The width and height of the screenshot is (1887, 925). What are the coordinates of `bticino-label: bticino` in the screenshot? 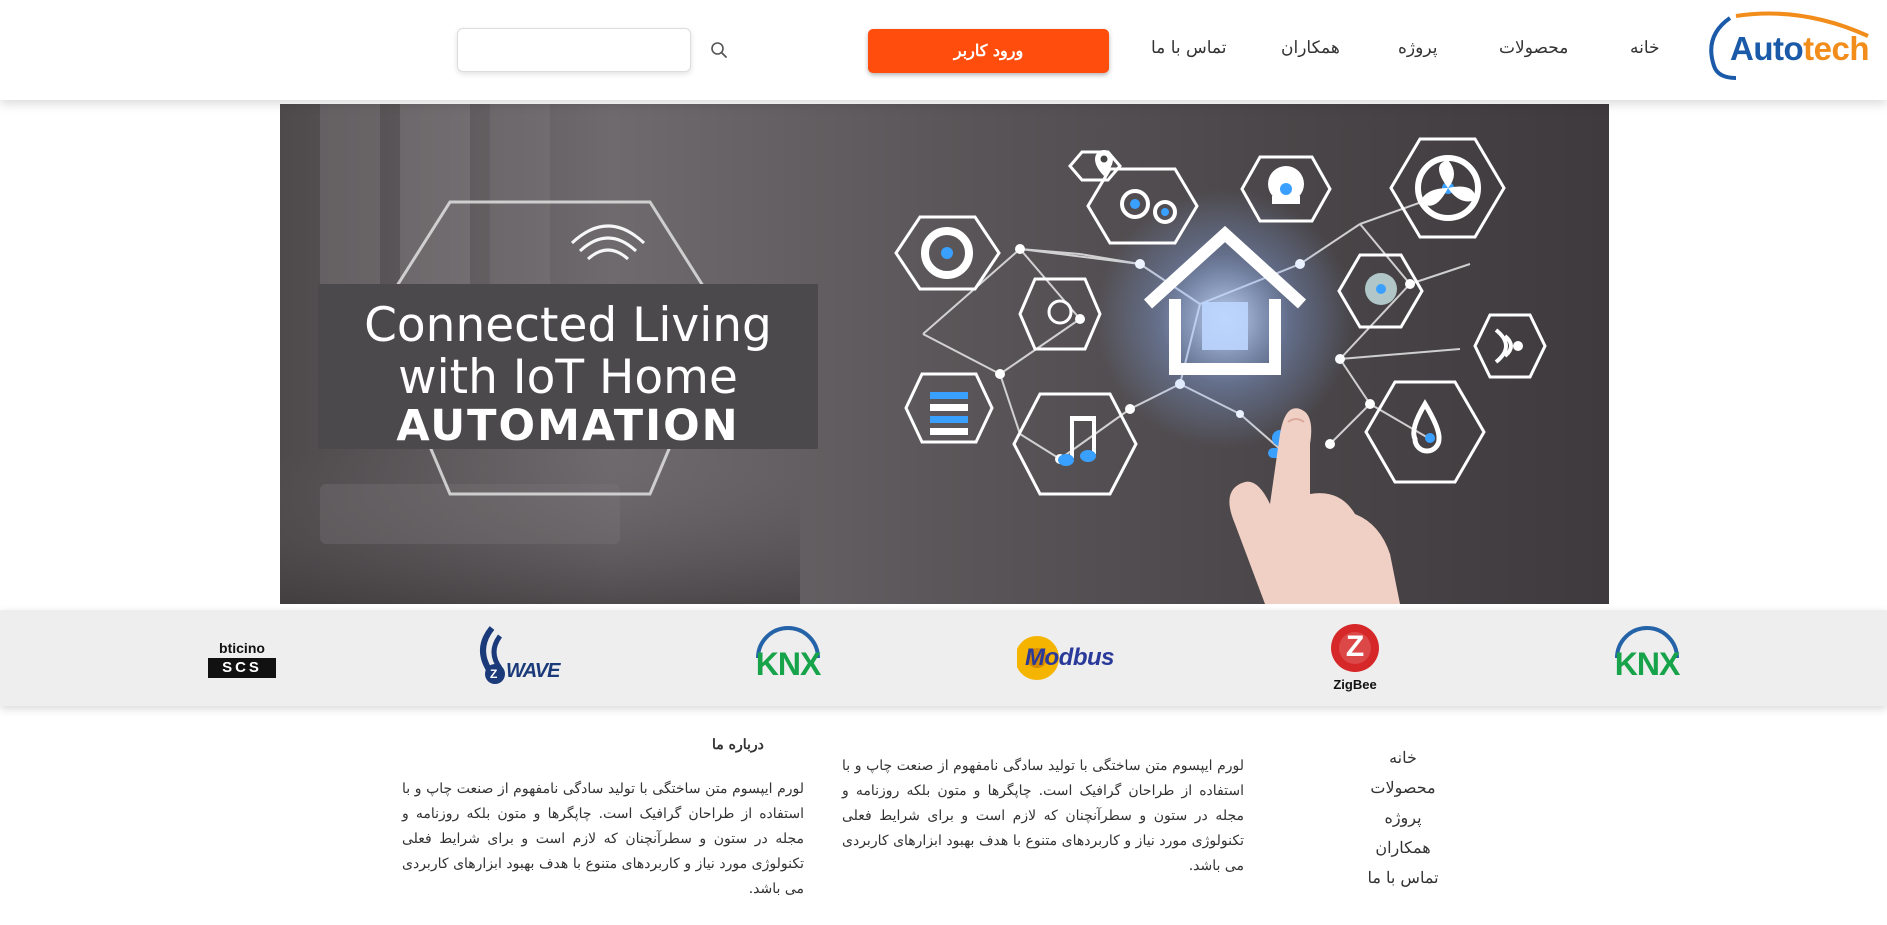 It's located at (242, 648).